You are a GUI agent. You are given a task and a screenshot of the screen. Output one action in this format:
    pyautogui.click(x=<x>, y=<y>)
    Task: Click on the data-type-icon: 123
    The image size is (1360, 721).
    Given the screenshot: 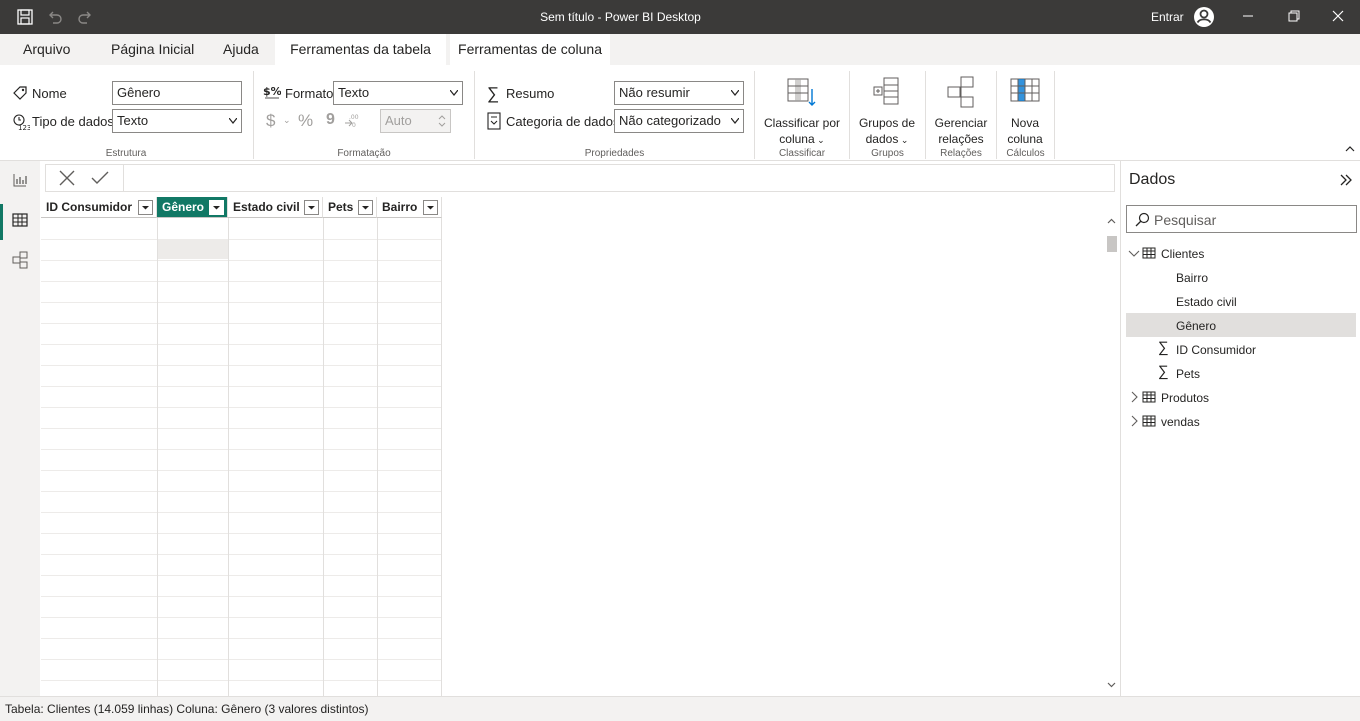 What is the action you would take?
    pyautogui.click(x=21, y=122)
    